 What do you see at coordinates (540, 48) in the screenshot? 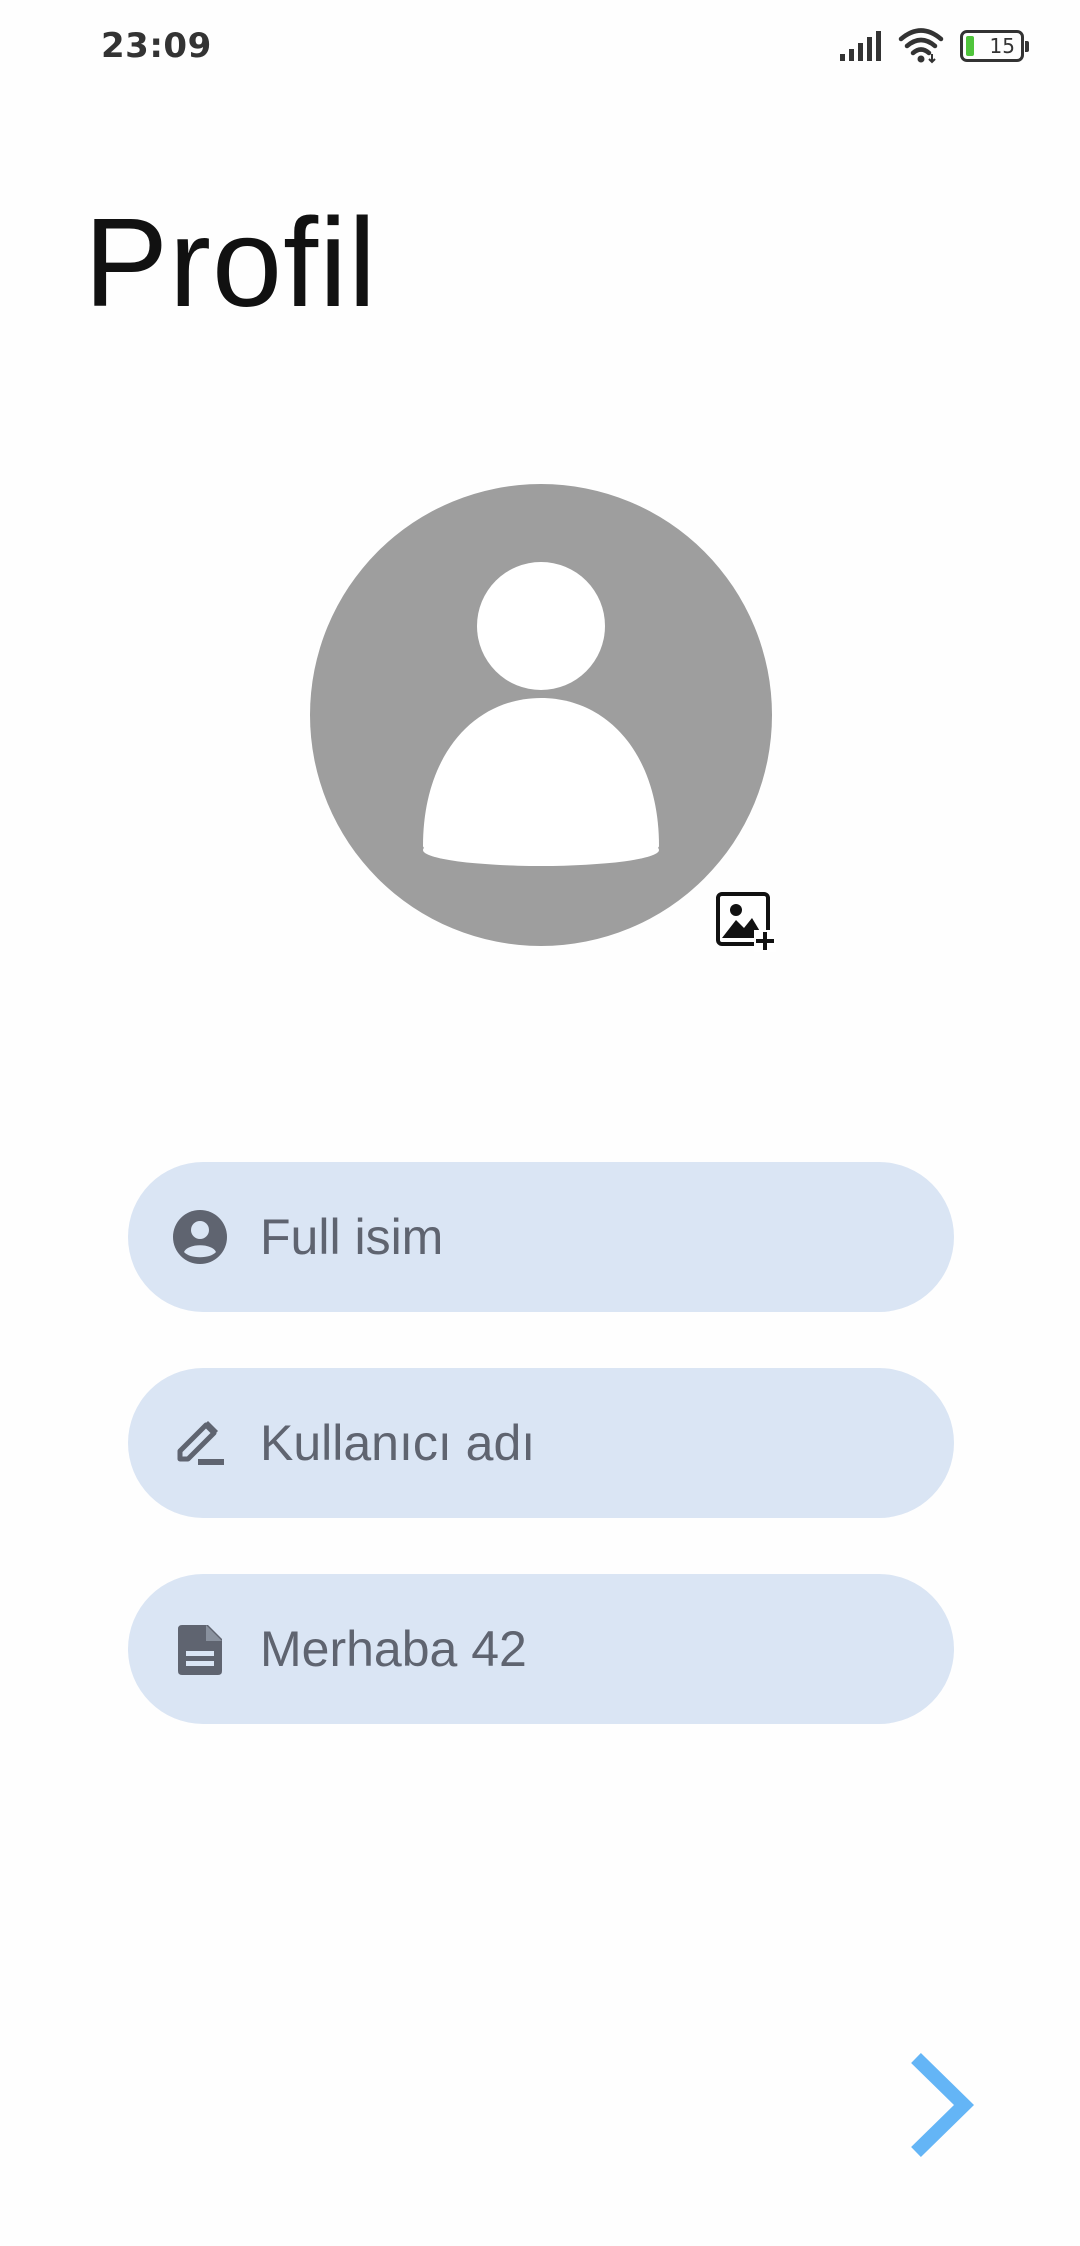
I see `status-bar: 23:09 15` at bounding box center [540, 48].